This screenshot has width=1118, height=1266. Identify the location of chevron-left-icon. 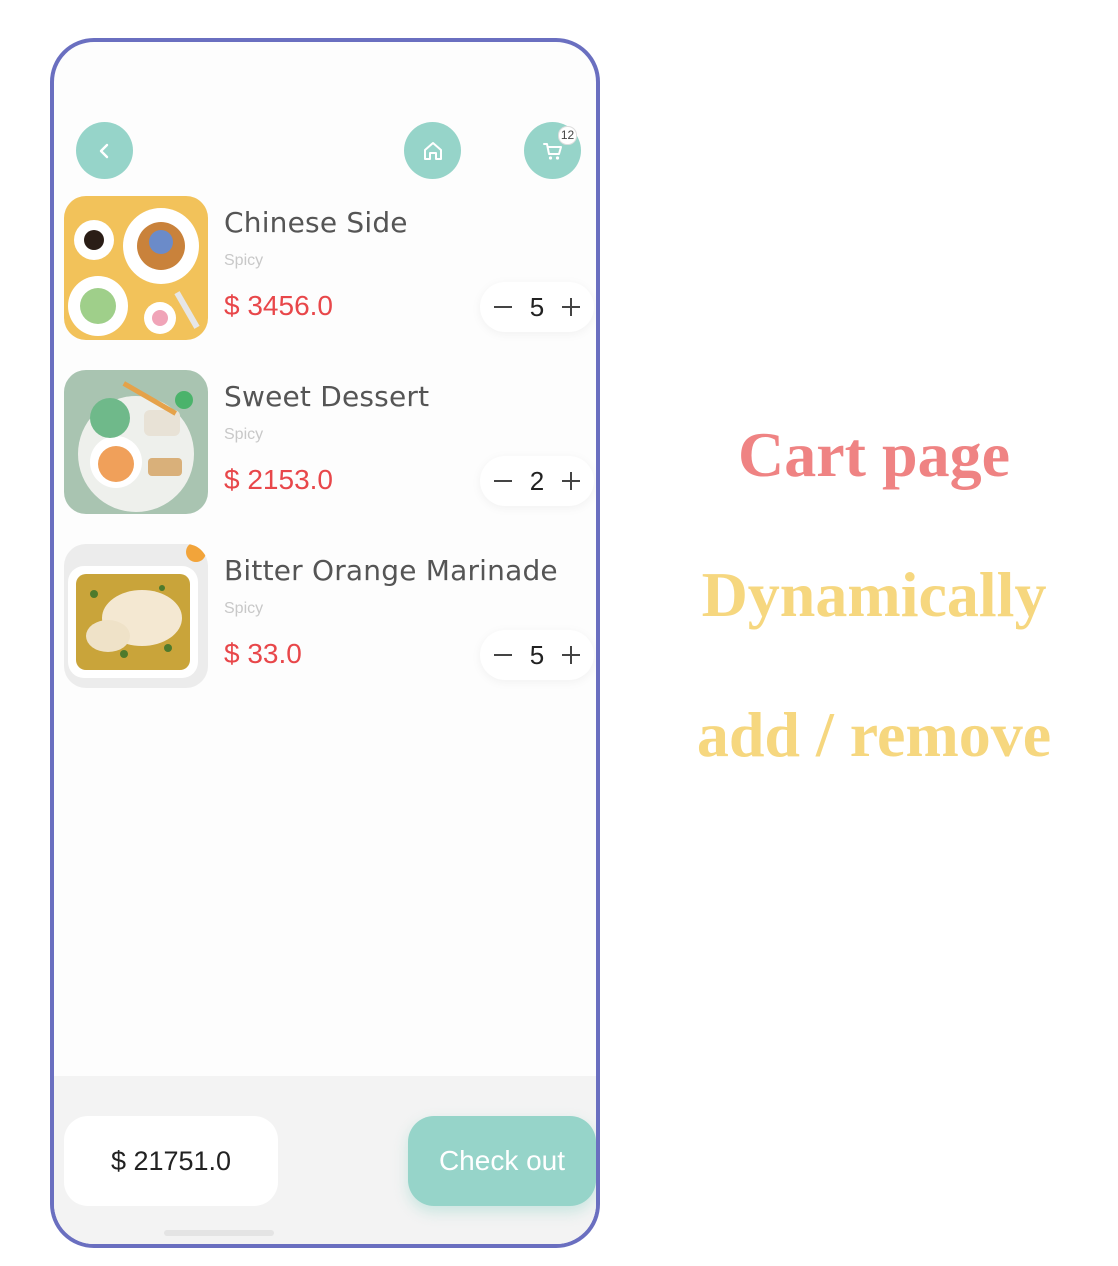
(103, 150).